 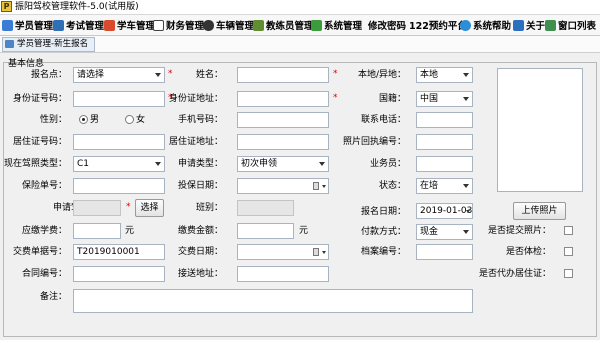 What do you see at coordinates (97, 231) in the screenshot?
I see `tuition-due-input` at bounding box center [97, 231].